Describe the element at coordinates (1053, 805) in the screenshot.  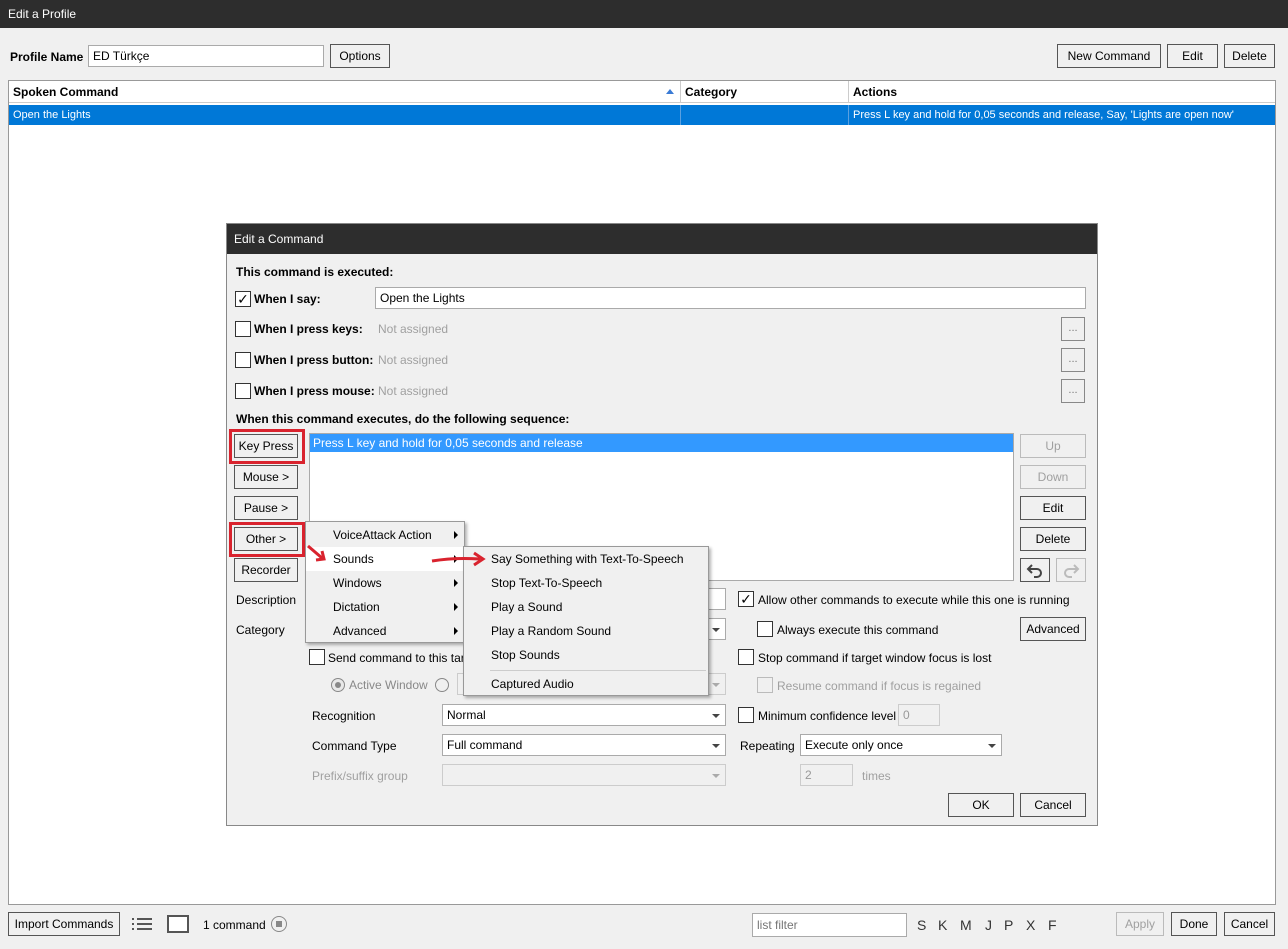
I see `dialog-cancel-button: Cancel` at that location.